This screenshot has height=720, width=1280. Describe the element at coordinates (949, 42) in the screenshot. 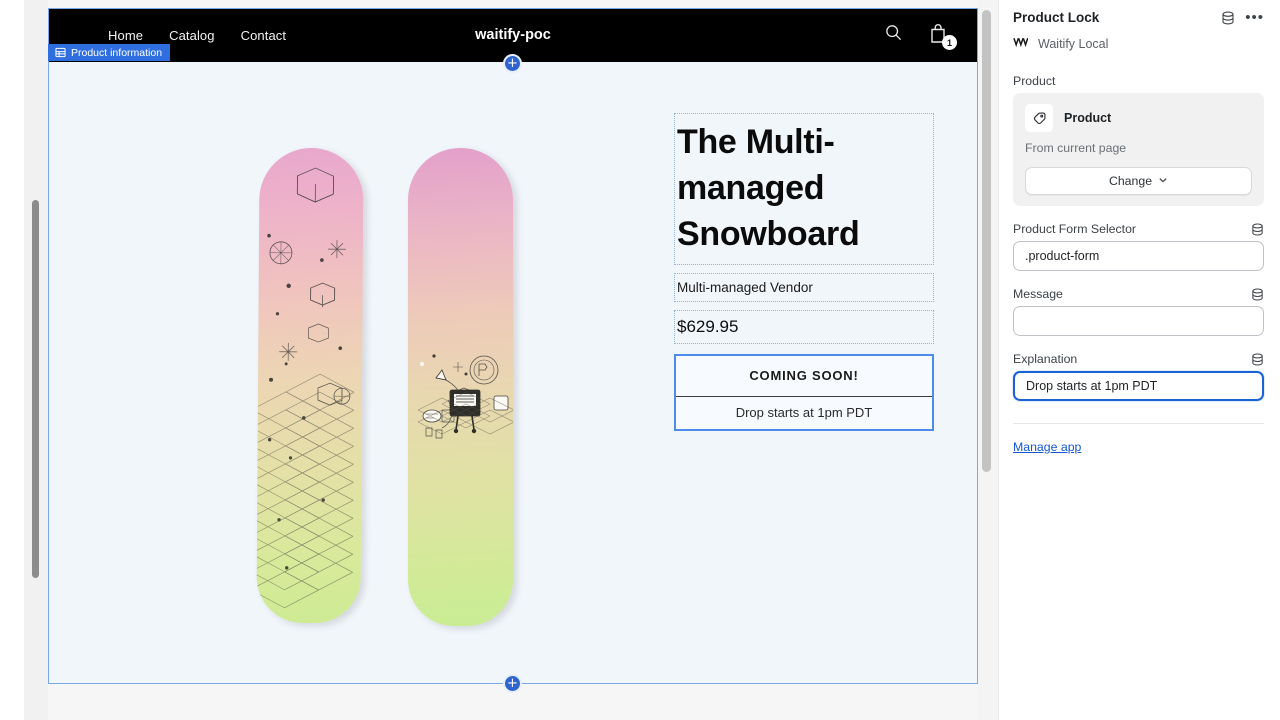

I see `cart-count-badge: 1` at that location.